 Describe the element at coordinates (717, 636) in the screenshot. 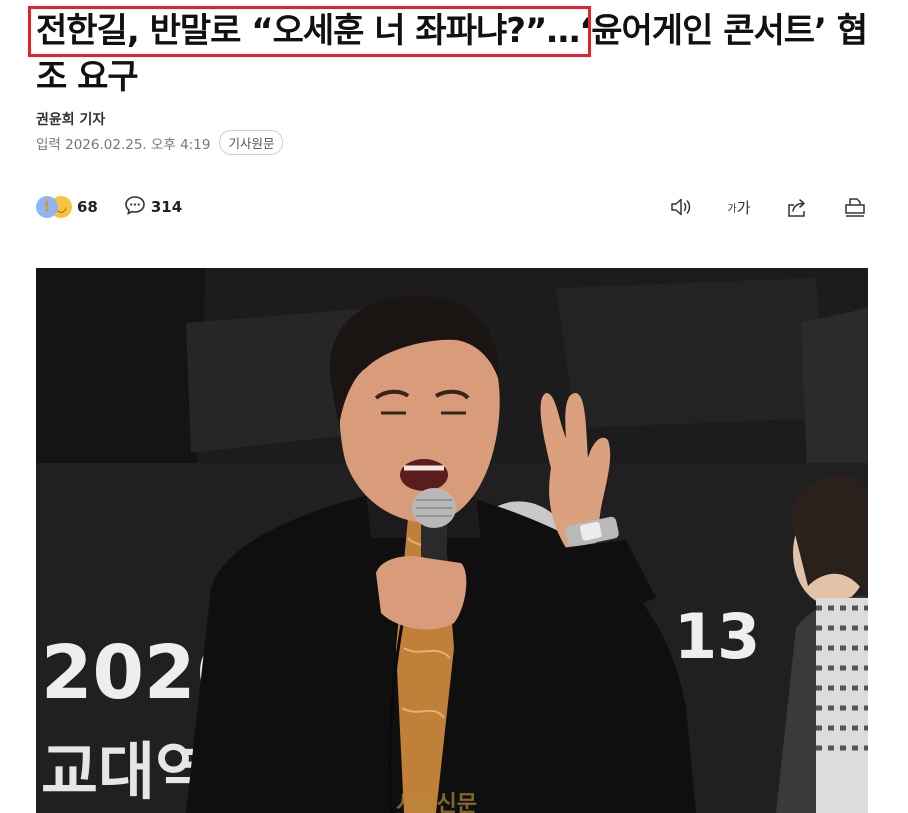

I see `banner-number: 13` at that location.